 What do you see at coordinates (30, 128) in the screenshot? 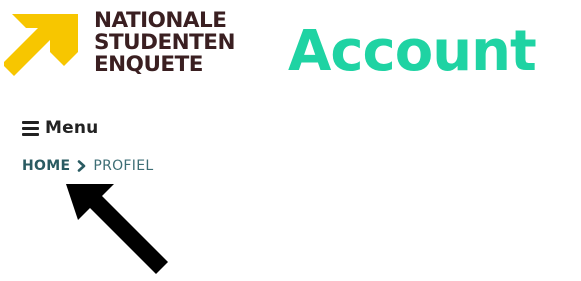
I see `hamburger-icon` at bounding box center [30, 128].